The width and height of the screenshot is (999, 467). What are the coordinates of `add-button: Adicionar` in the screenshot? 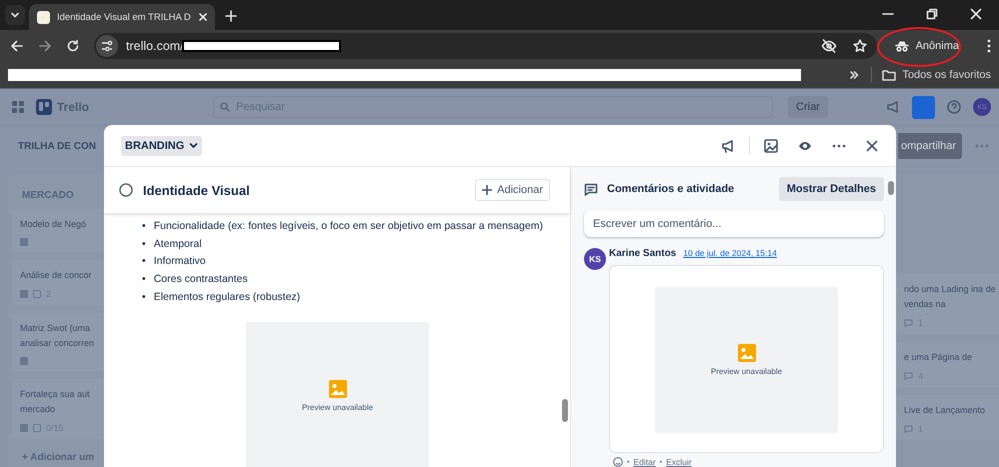 It's located at (512, 190).